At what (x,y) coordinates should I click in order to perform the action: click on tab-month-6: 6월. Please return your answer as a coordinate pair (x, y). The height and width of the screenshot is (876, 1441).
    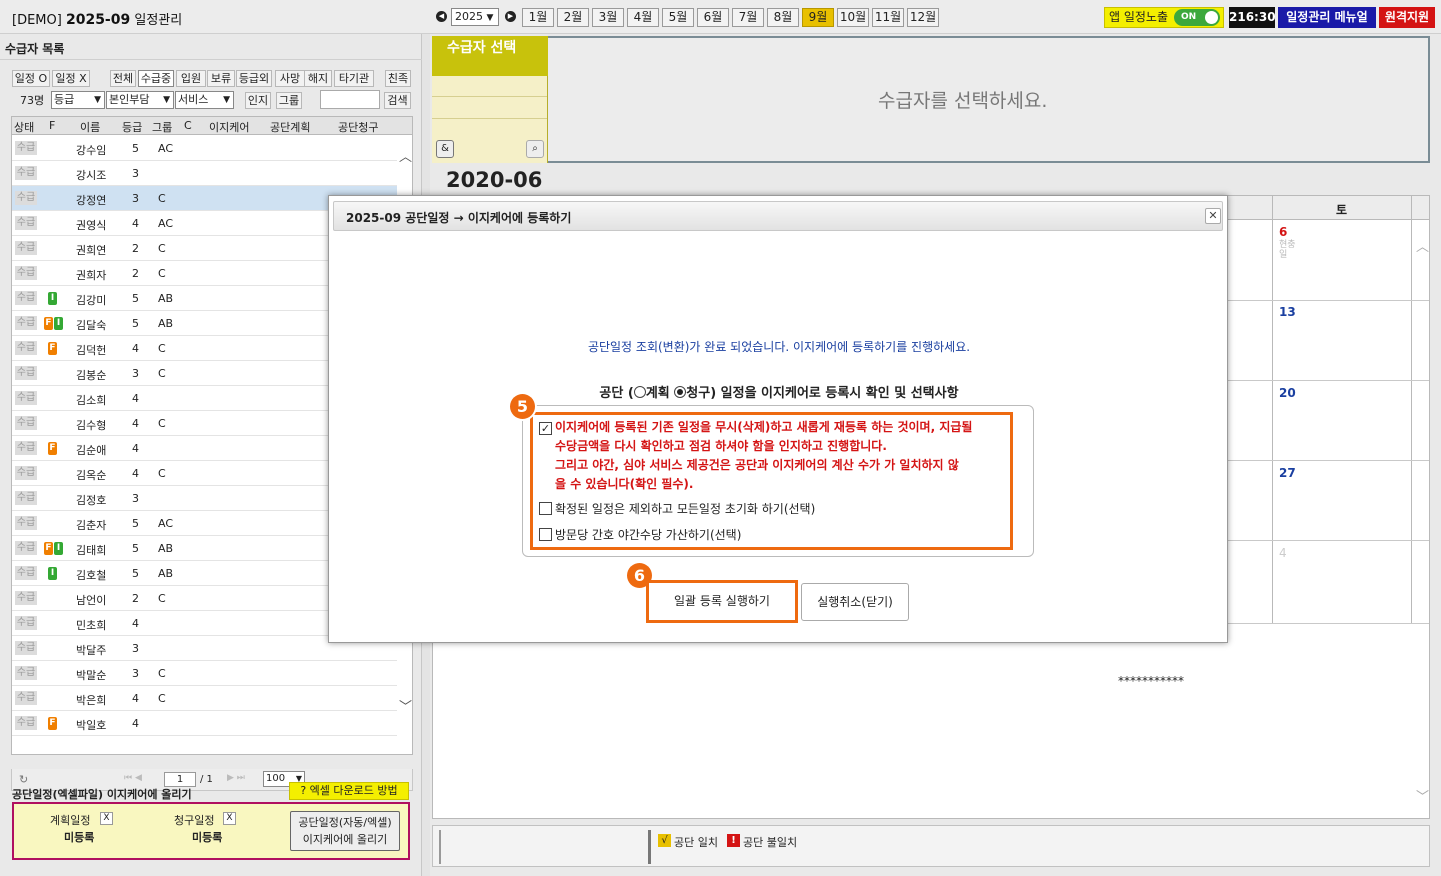
    Looking at the image, I should click on (713, 17).